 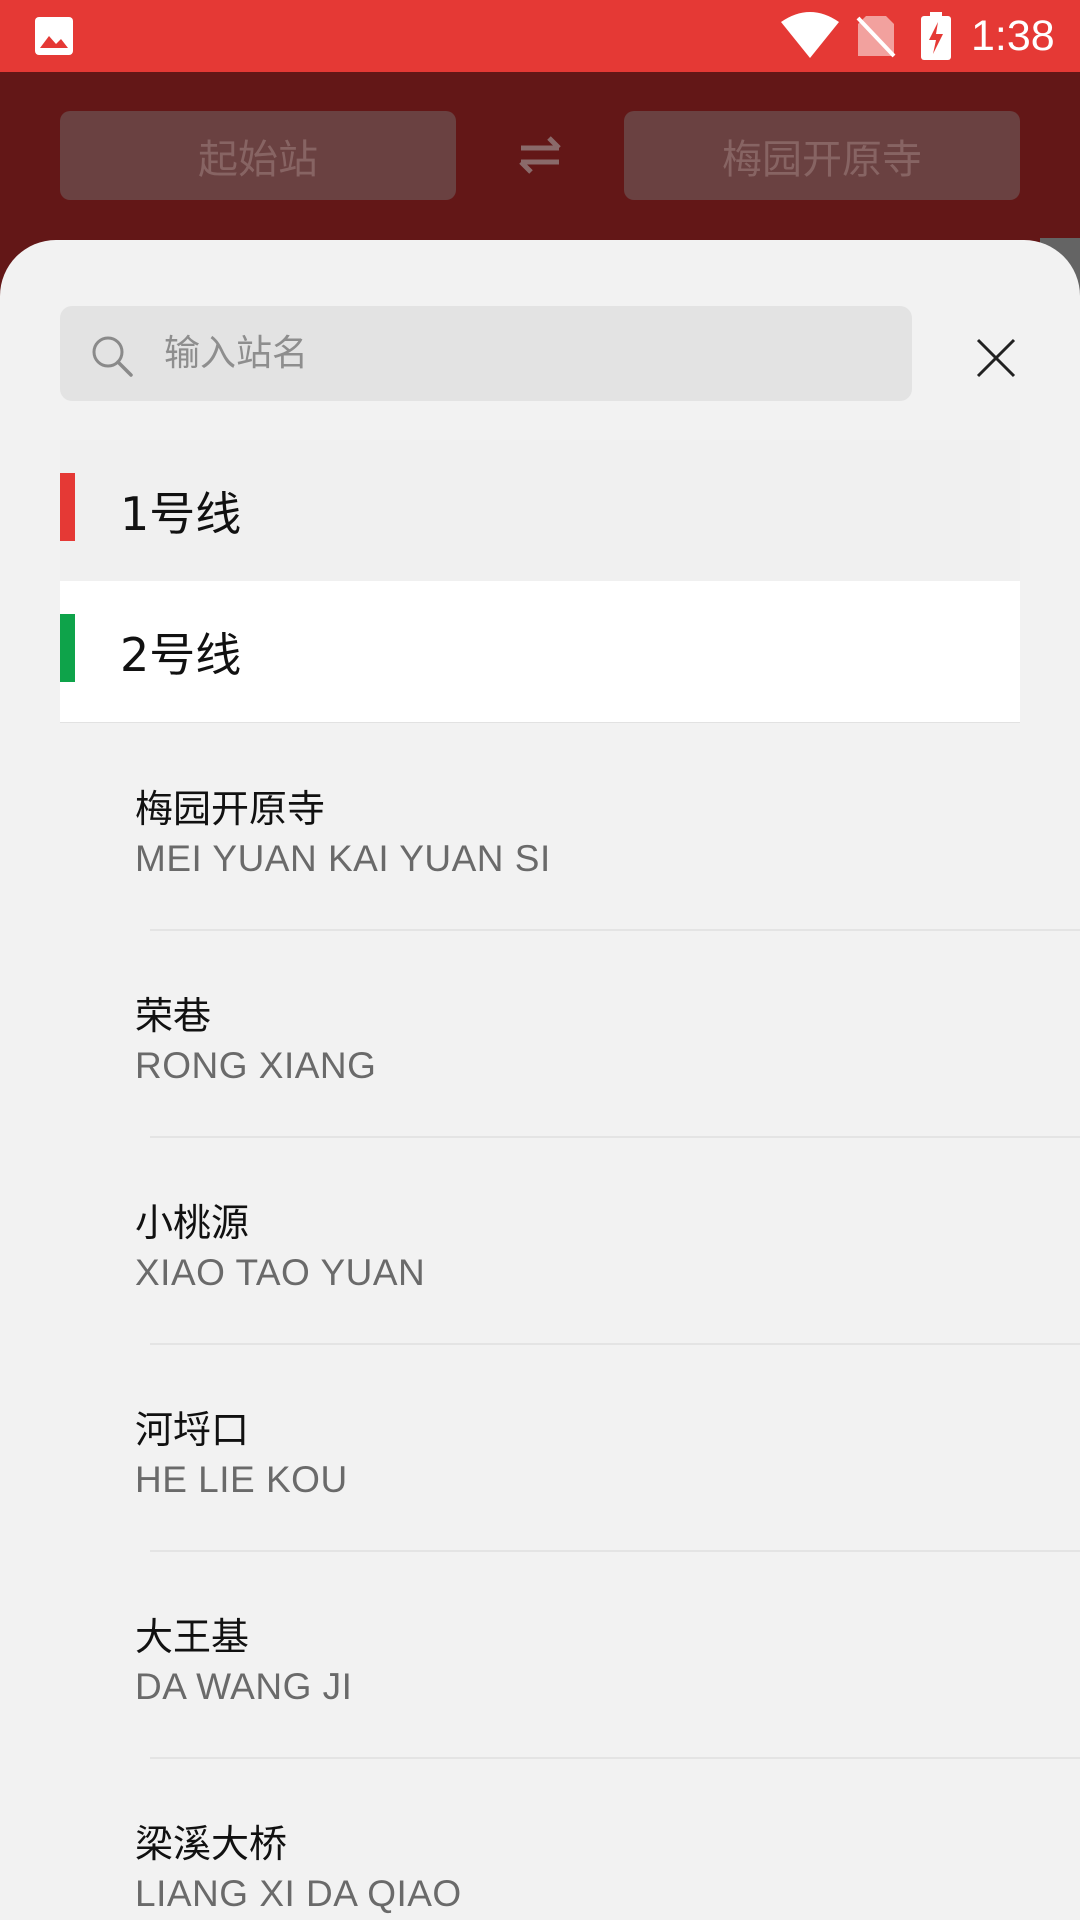 What do you see at coordinates (244, 1686) in the screenshot?
I see `station-pinyin: DA WANG JI` at bounding box center [244, 1686].